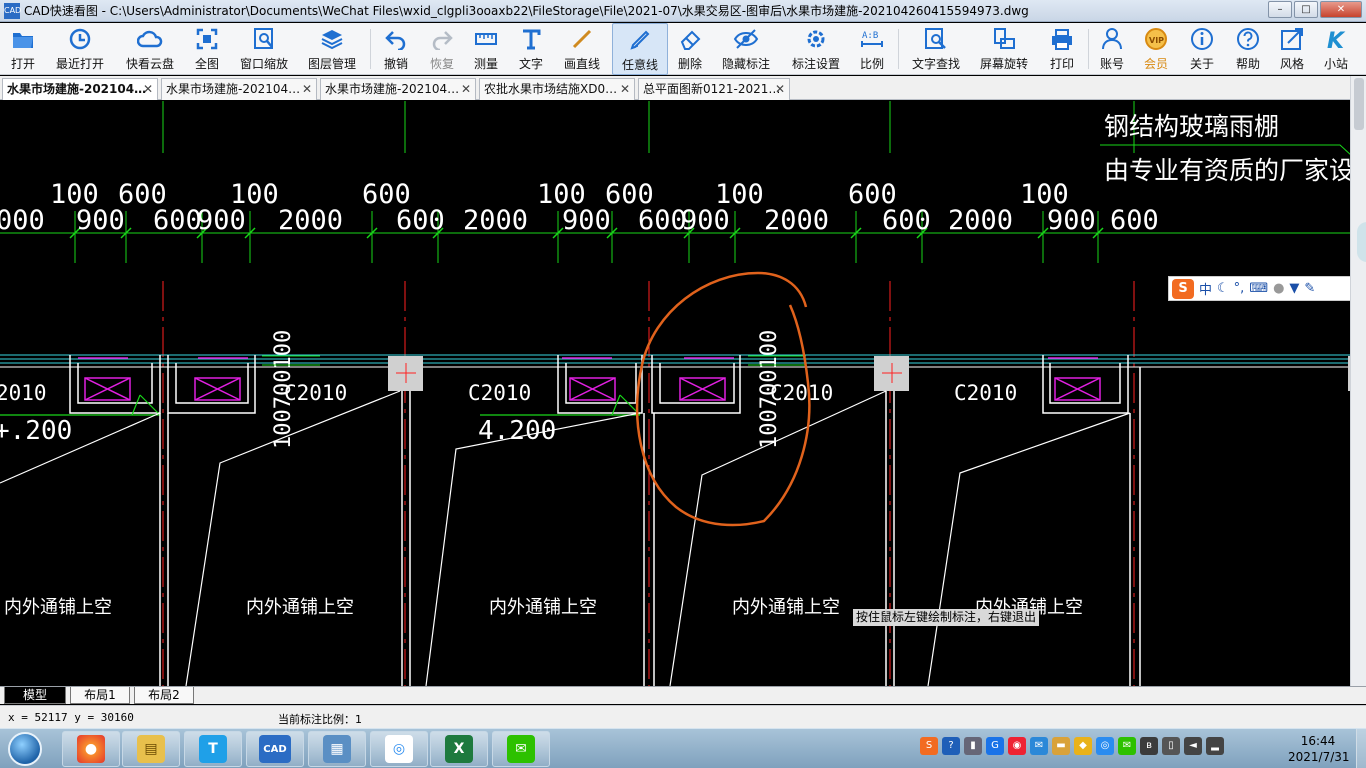  Describe the element at coordinates (1361, 748) in the screenshot. I see `show-desktop-button` at that location.